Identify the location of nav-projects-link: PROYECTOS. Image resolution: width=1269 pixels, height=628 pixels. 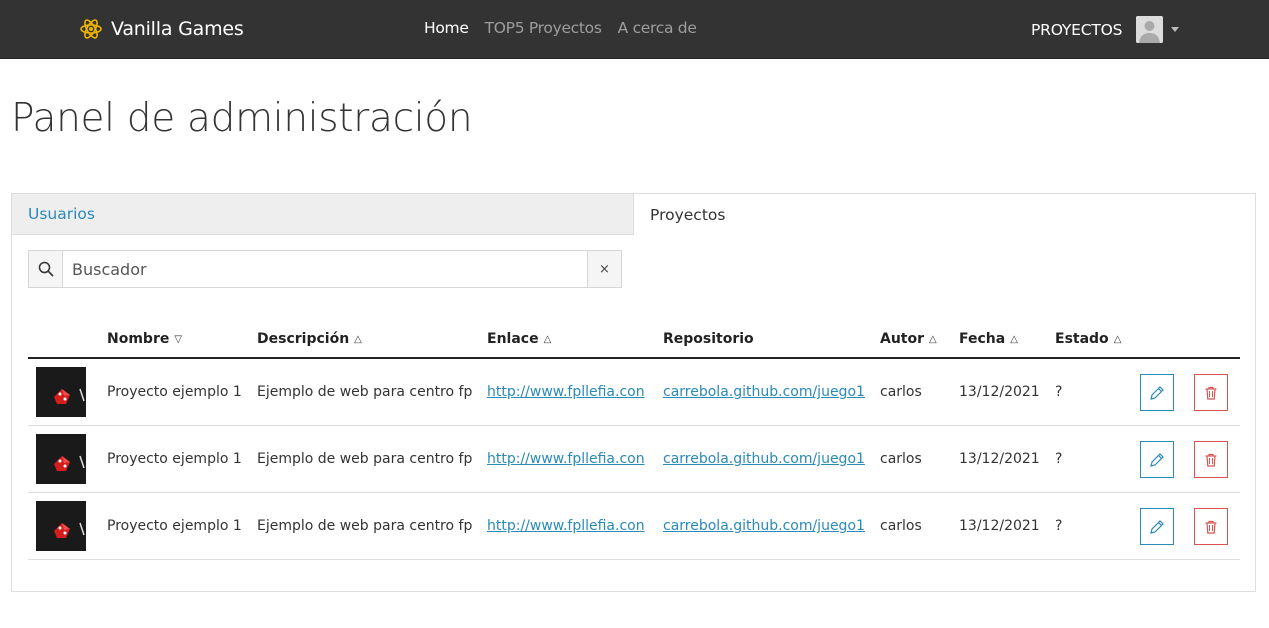
(1076, 30).